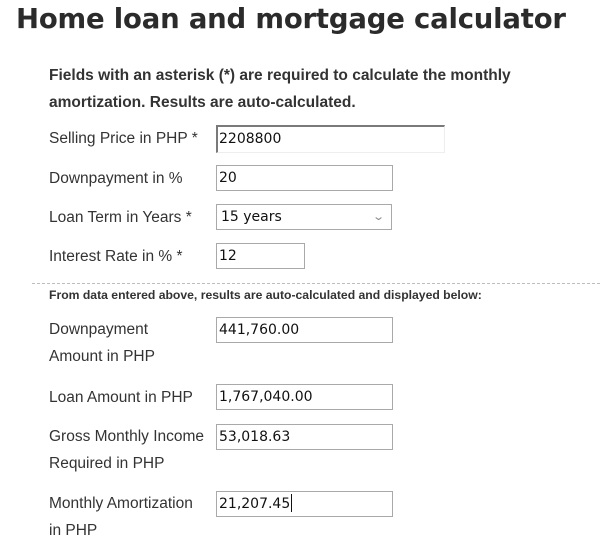  I want to click on loan-term-row: Loan Term in Years * 15 years ⌄, so click(229, 218).